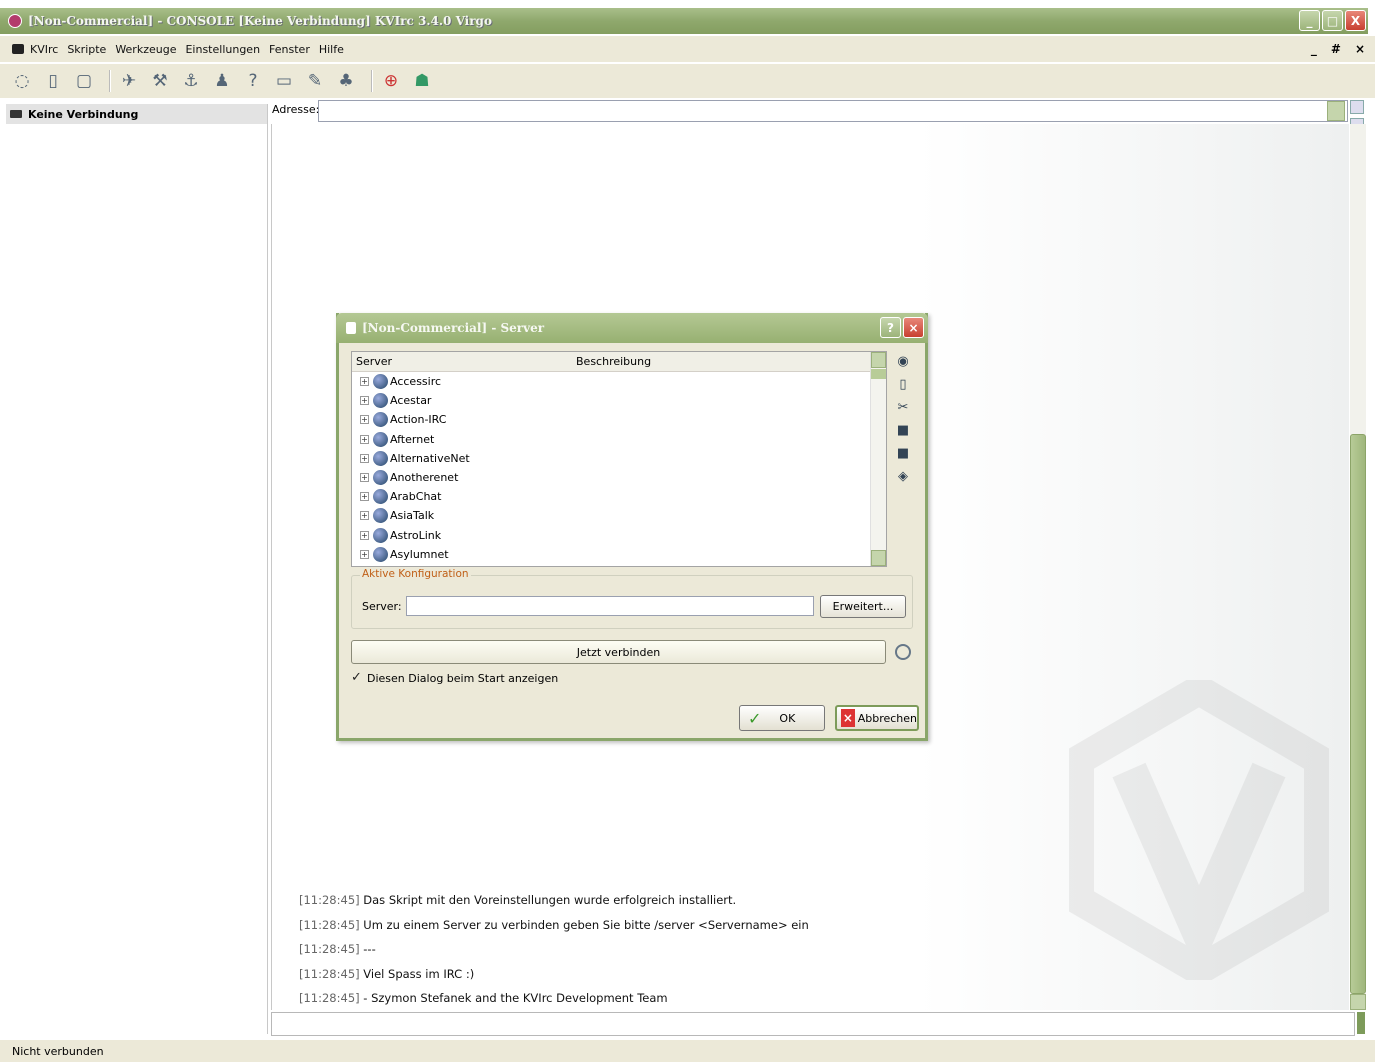 The width and height of the screenshot is (1375, 1062). What do you see at coordinates (422, 81) in the screenshot?
I see `kvirc-icon: ☗` at bounding box center [422, 81].